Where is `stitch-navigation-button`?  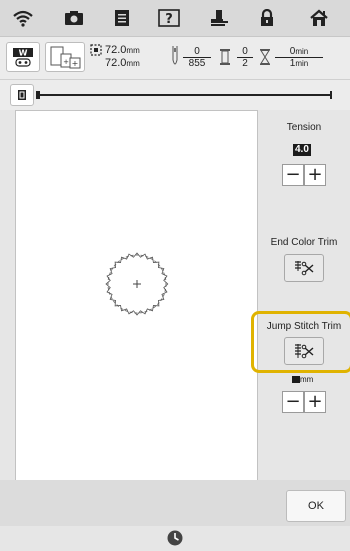
stitch-navigation-button is located at coordinates (22, 95).